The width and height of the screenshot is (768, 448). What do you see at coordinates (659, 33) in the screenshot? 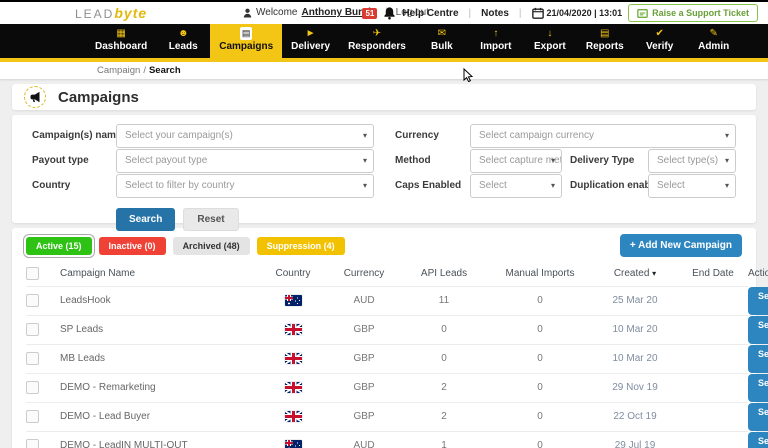
I see `check-icon: ✔` at bounding box center [659, 33].